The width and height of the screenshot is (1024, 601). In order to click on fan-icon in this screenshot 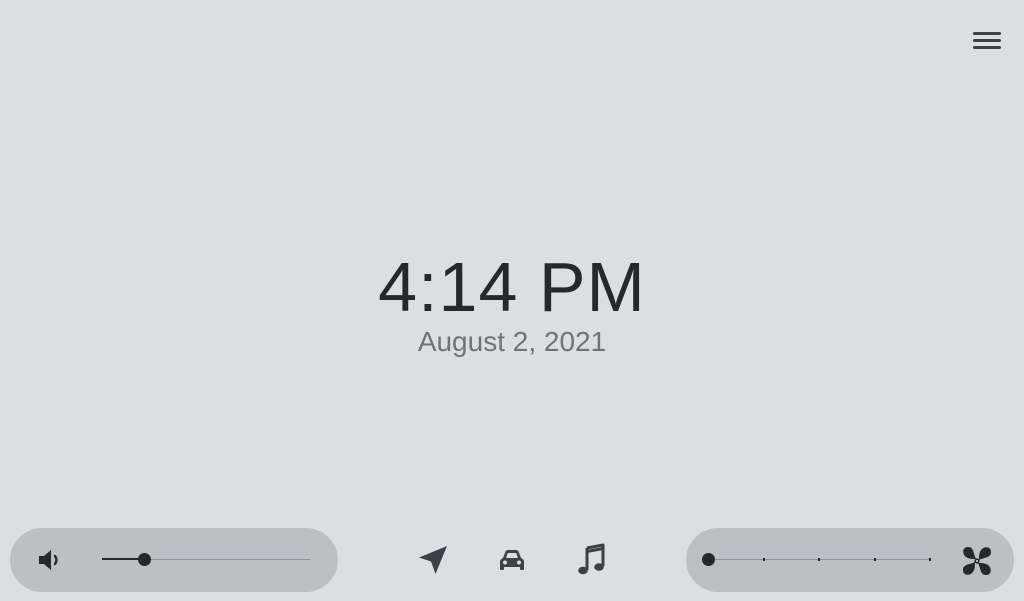, I will do `click(977, 561)`.